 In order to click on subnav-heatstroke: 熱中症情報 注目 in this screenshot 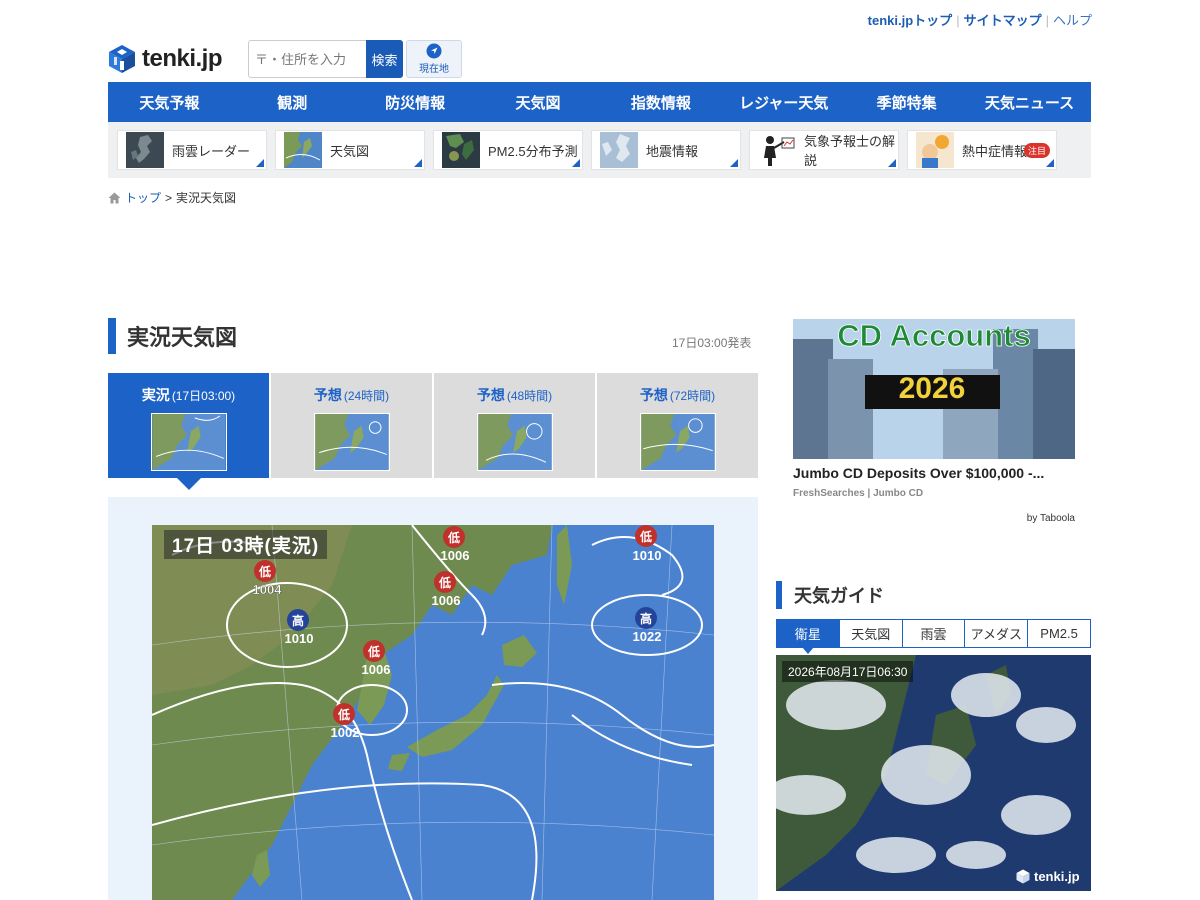, I will do `click(982, 150)`.